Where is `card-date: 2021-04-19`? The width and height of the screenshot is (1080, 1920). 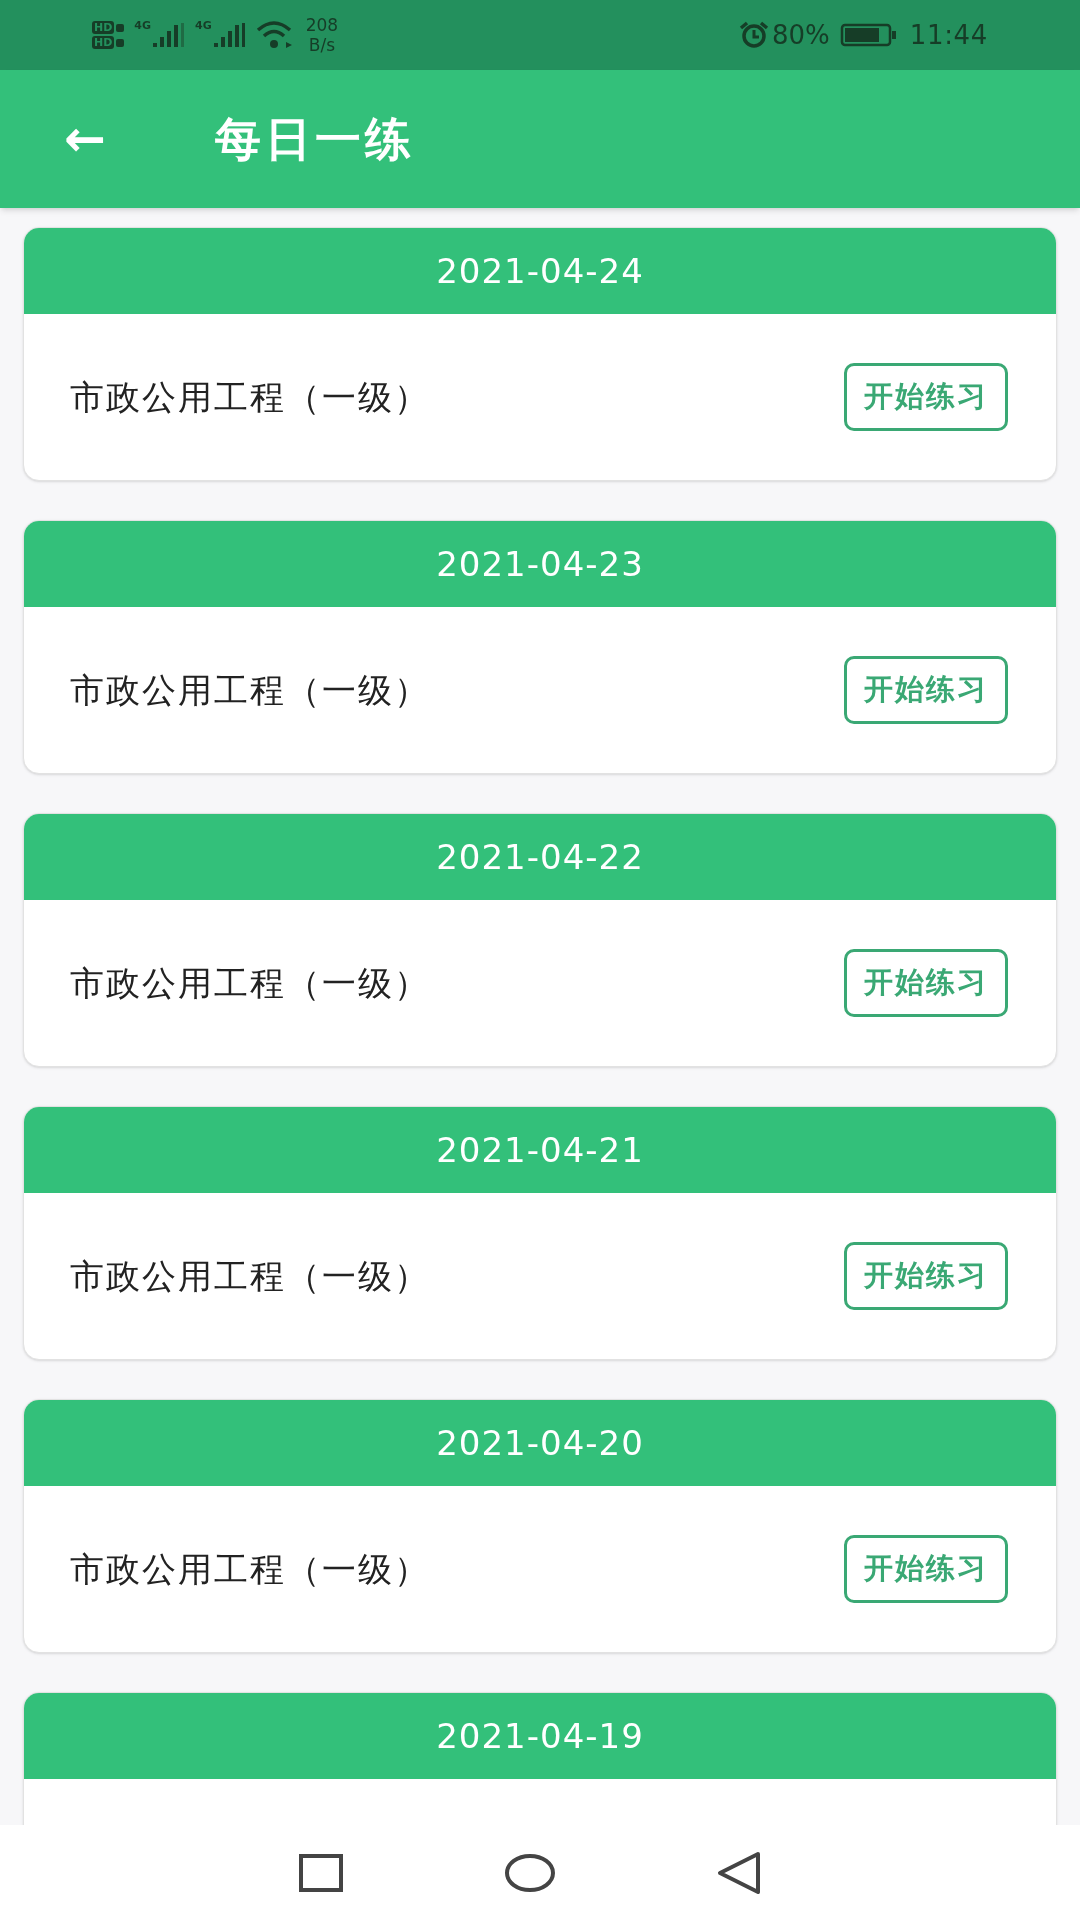
card-date: 2021-04-19 is located at coordinates (540, 1736).